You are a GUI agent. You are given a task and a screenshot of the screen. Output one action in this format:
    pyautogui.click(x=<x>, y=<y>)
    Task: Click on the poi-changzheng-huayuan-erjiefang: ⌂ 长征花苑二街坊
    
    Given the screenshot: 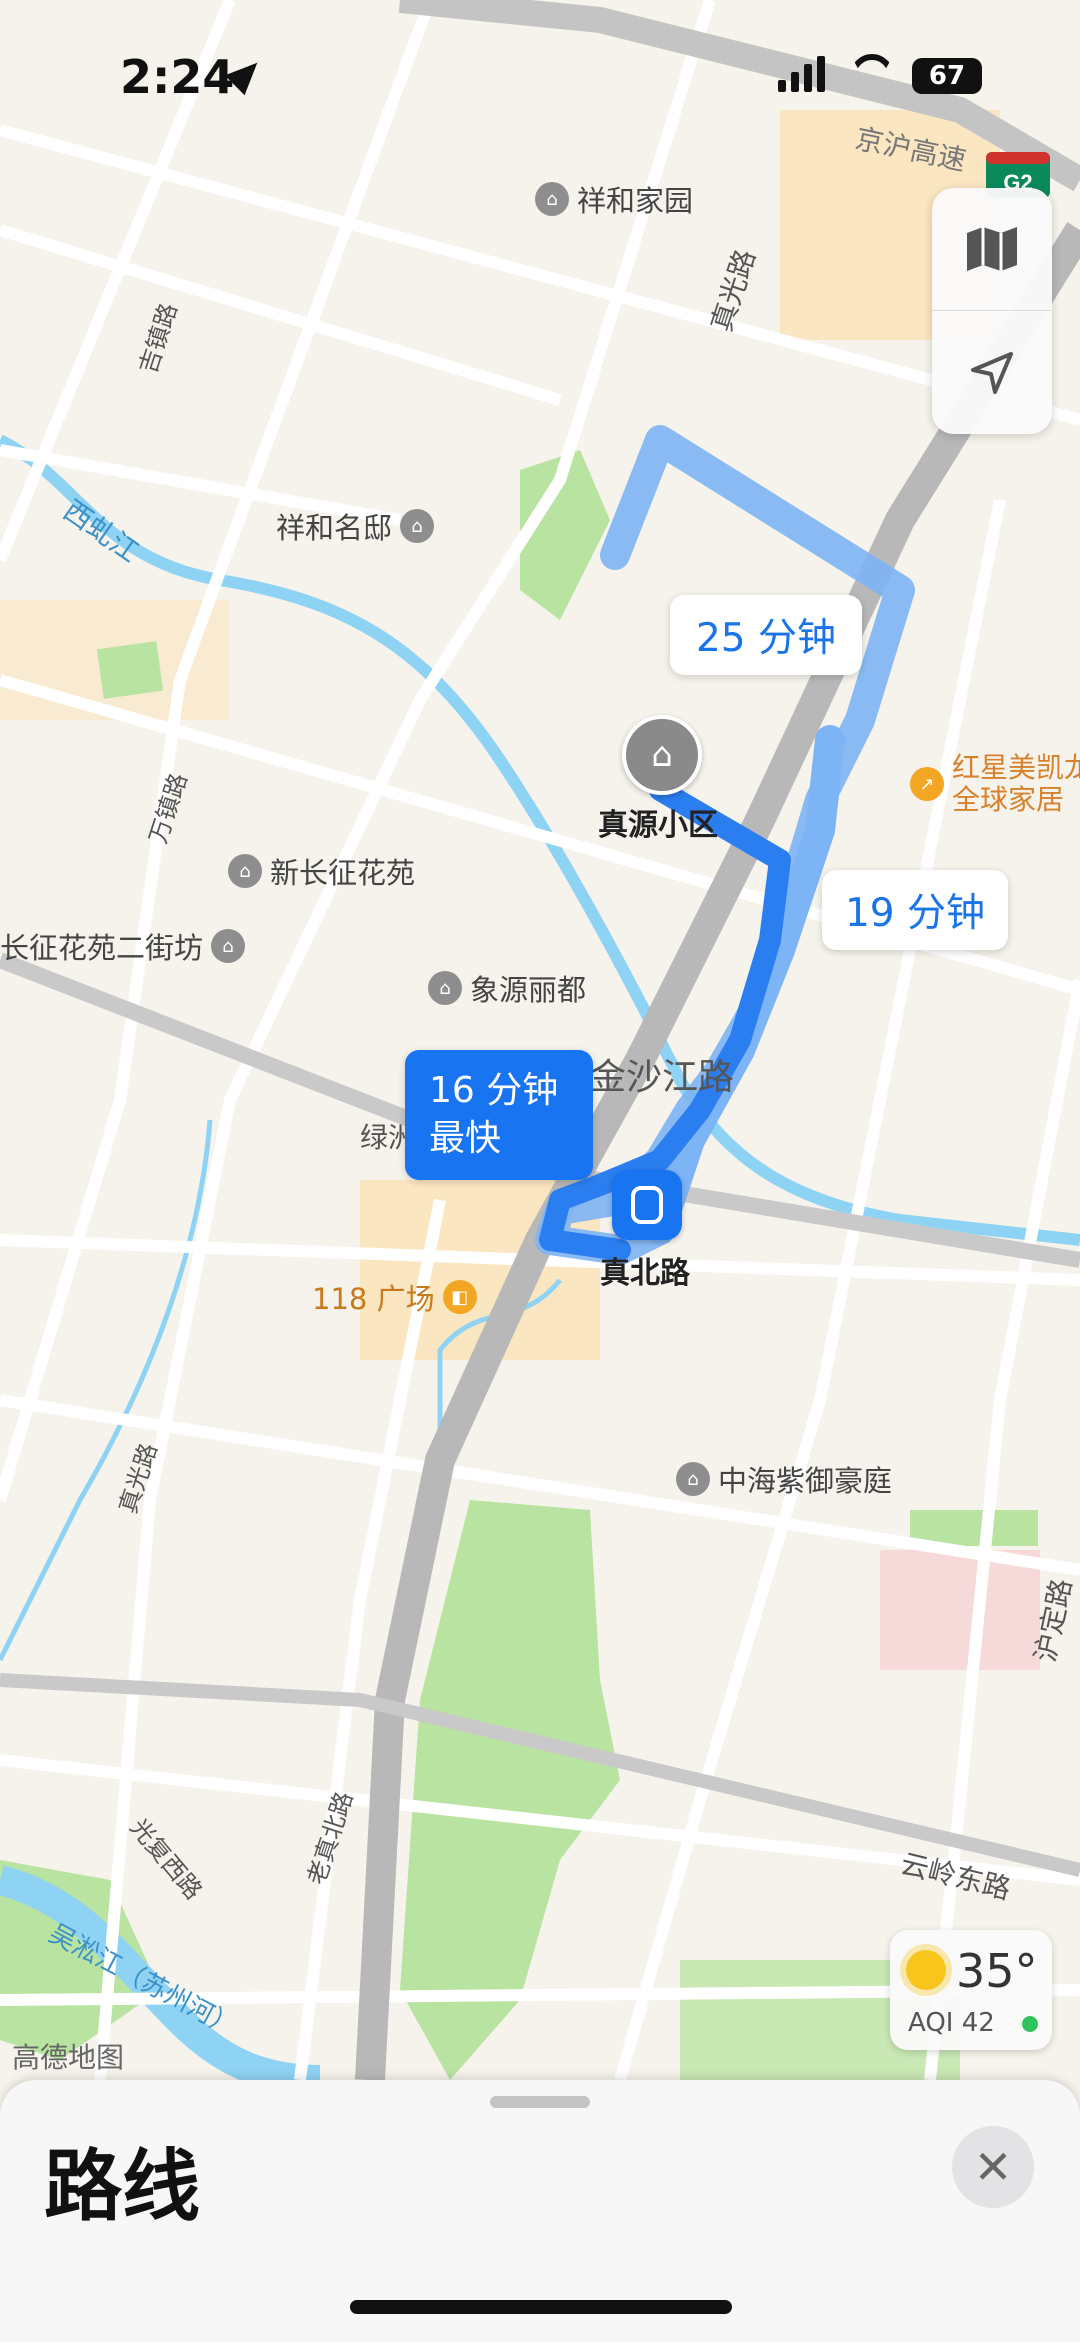 What is the action you would take?
    pyautogui.click(x=123, y=946)
    